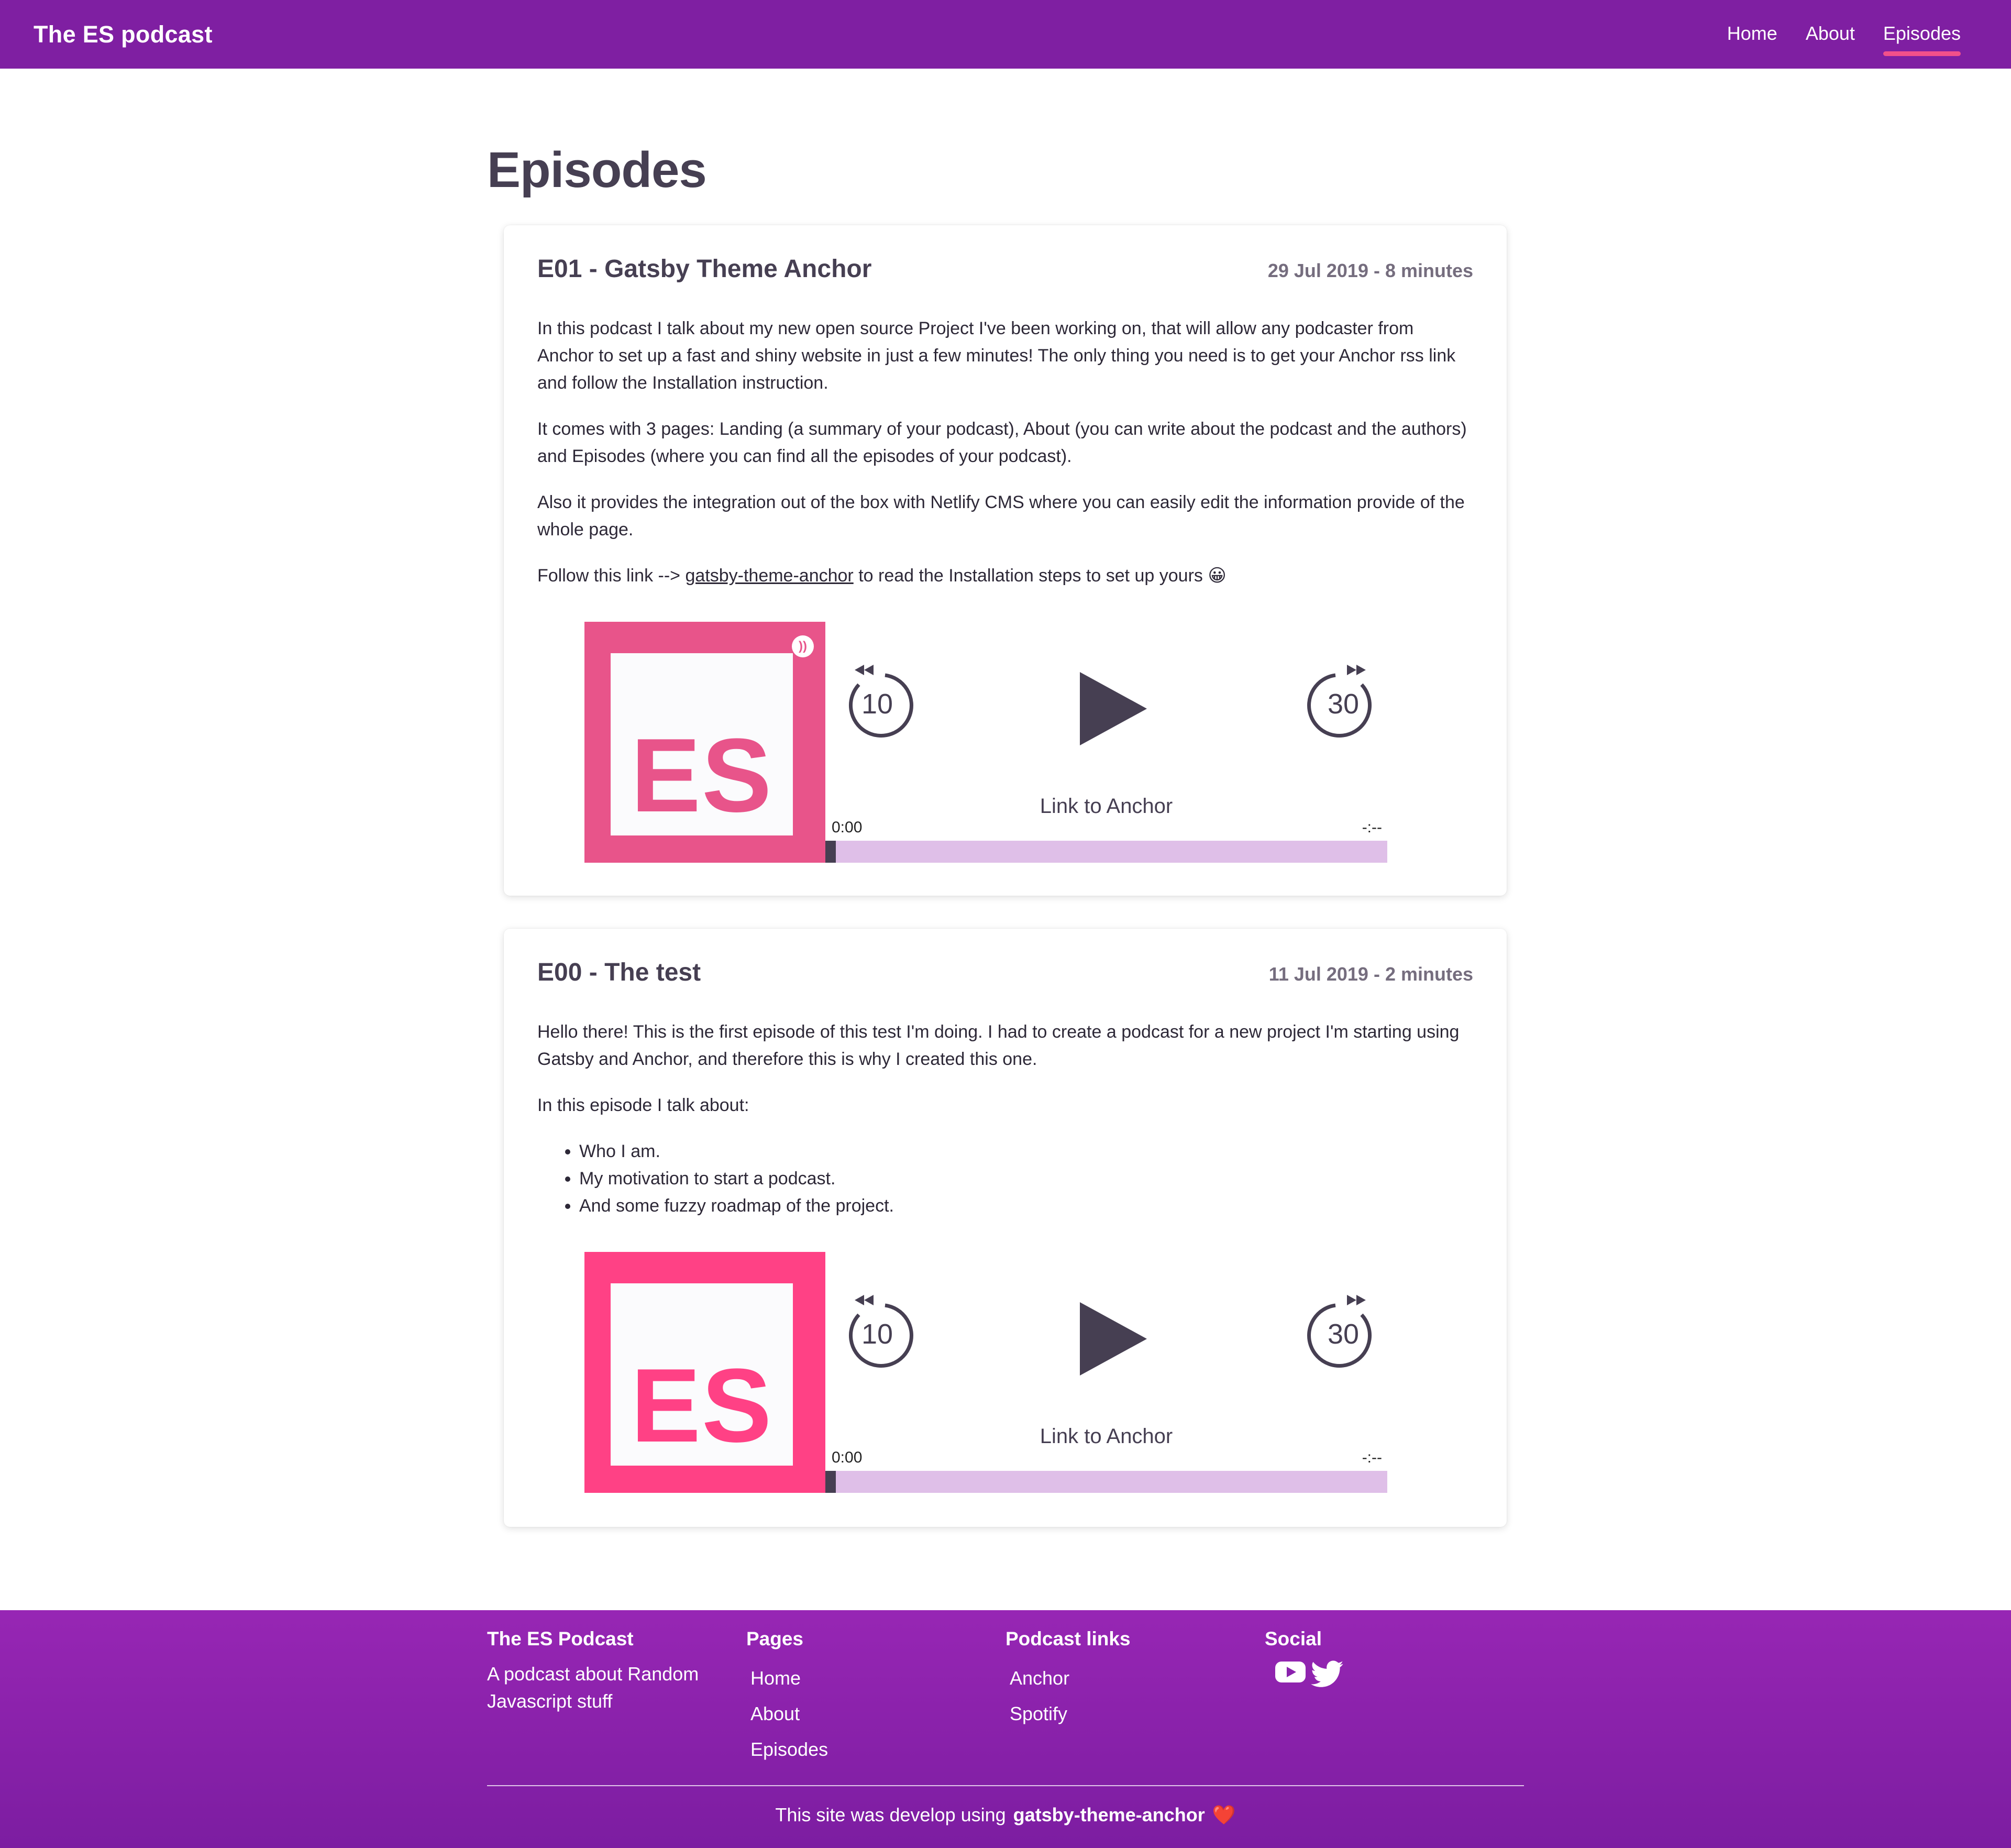  Describe the element at coordinates (611, 576) in the screenshot. I see `follow-prefix: Follow this link -->` at that location.